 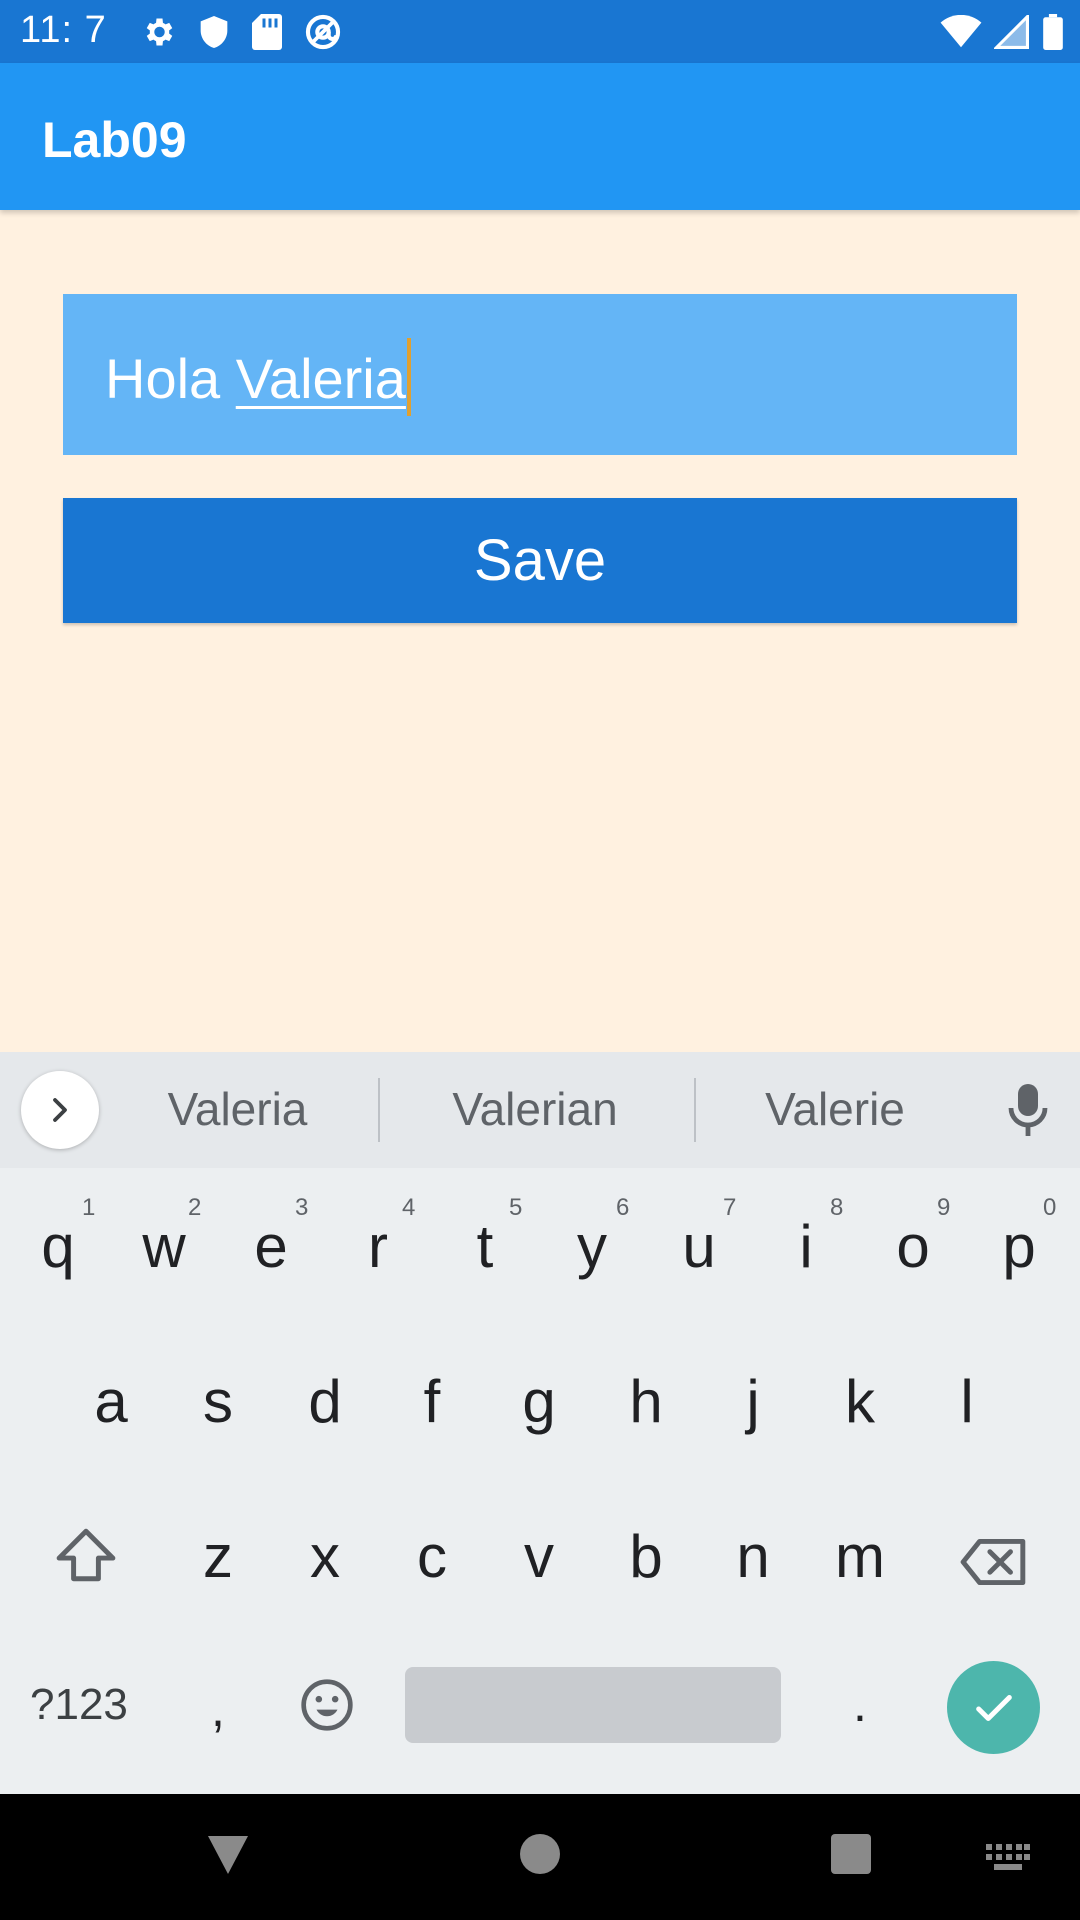 I want to click on key-hint: 0, so click(x=1050, y=1207).